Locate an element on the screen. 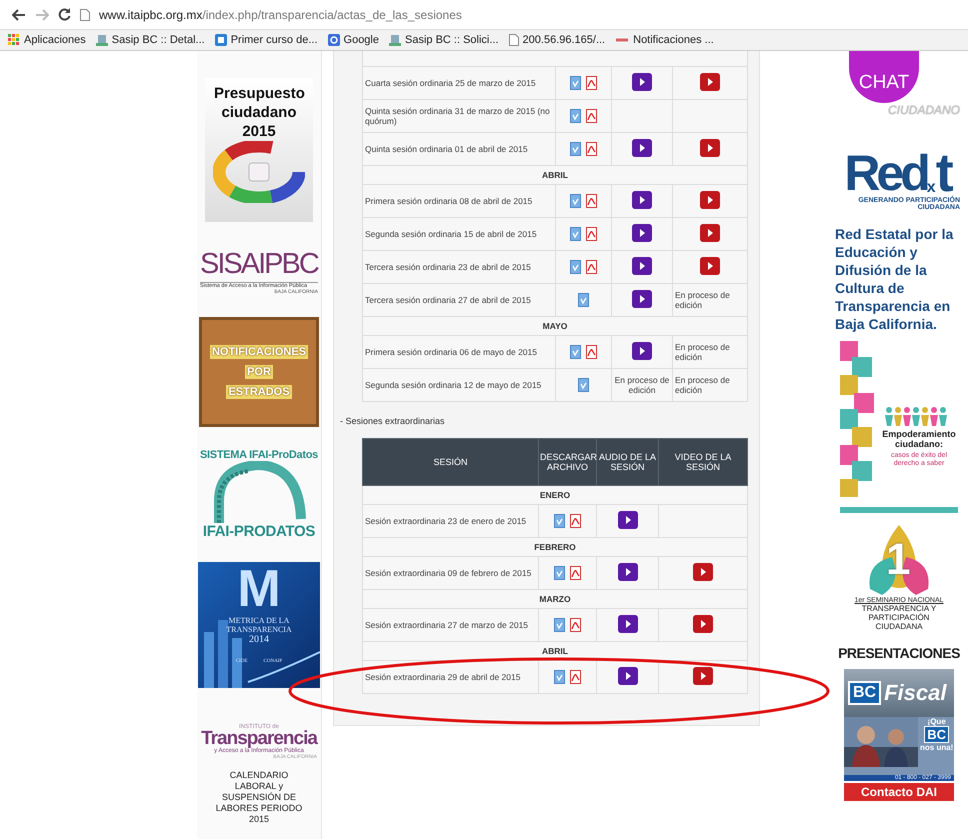 This screenshot has height=839, width=968. budget-banner: Presupuesto ciudadano 2015 is located at coordinates (259, 150).